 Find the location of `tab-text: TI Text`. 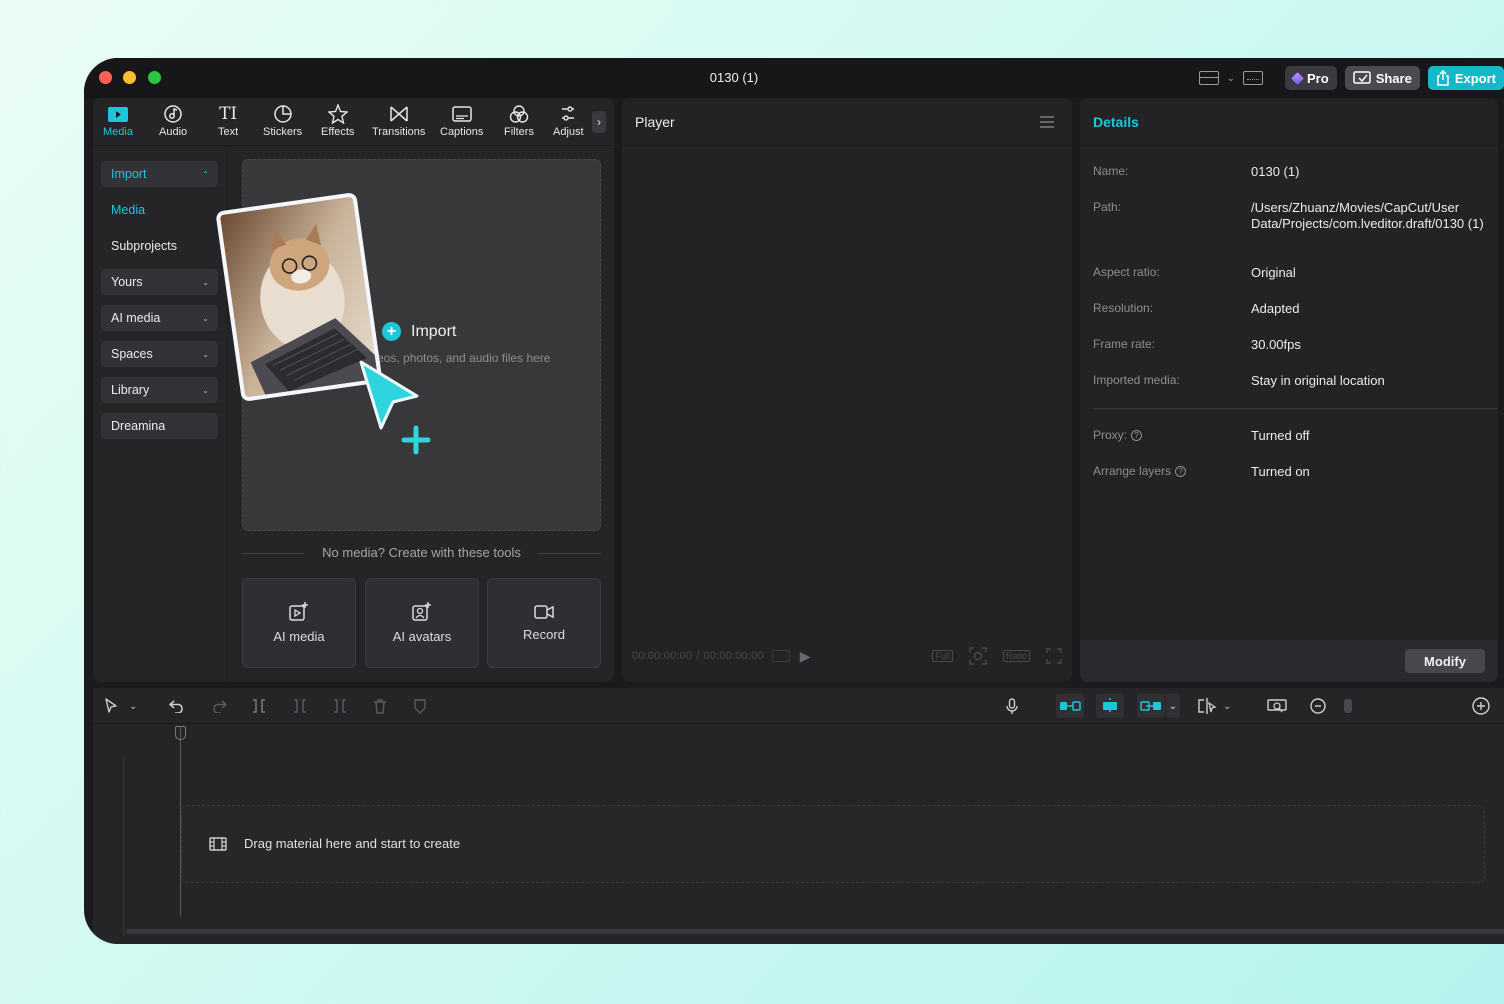

tab-text: TI Text is located at coordinates (228, 121).